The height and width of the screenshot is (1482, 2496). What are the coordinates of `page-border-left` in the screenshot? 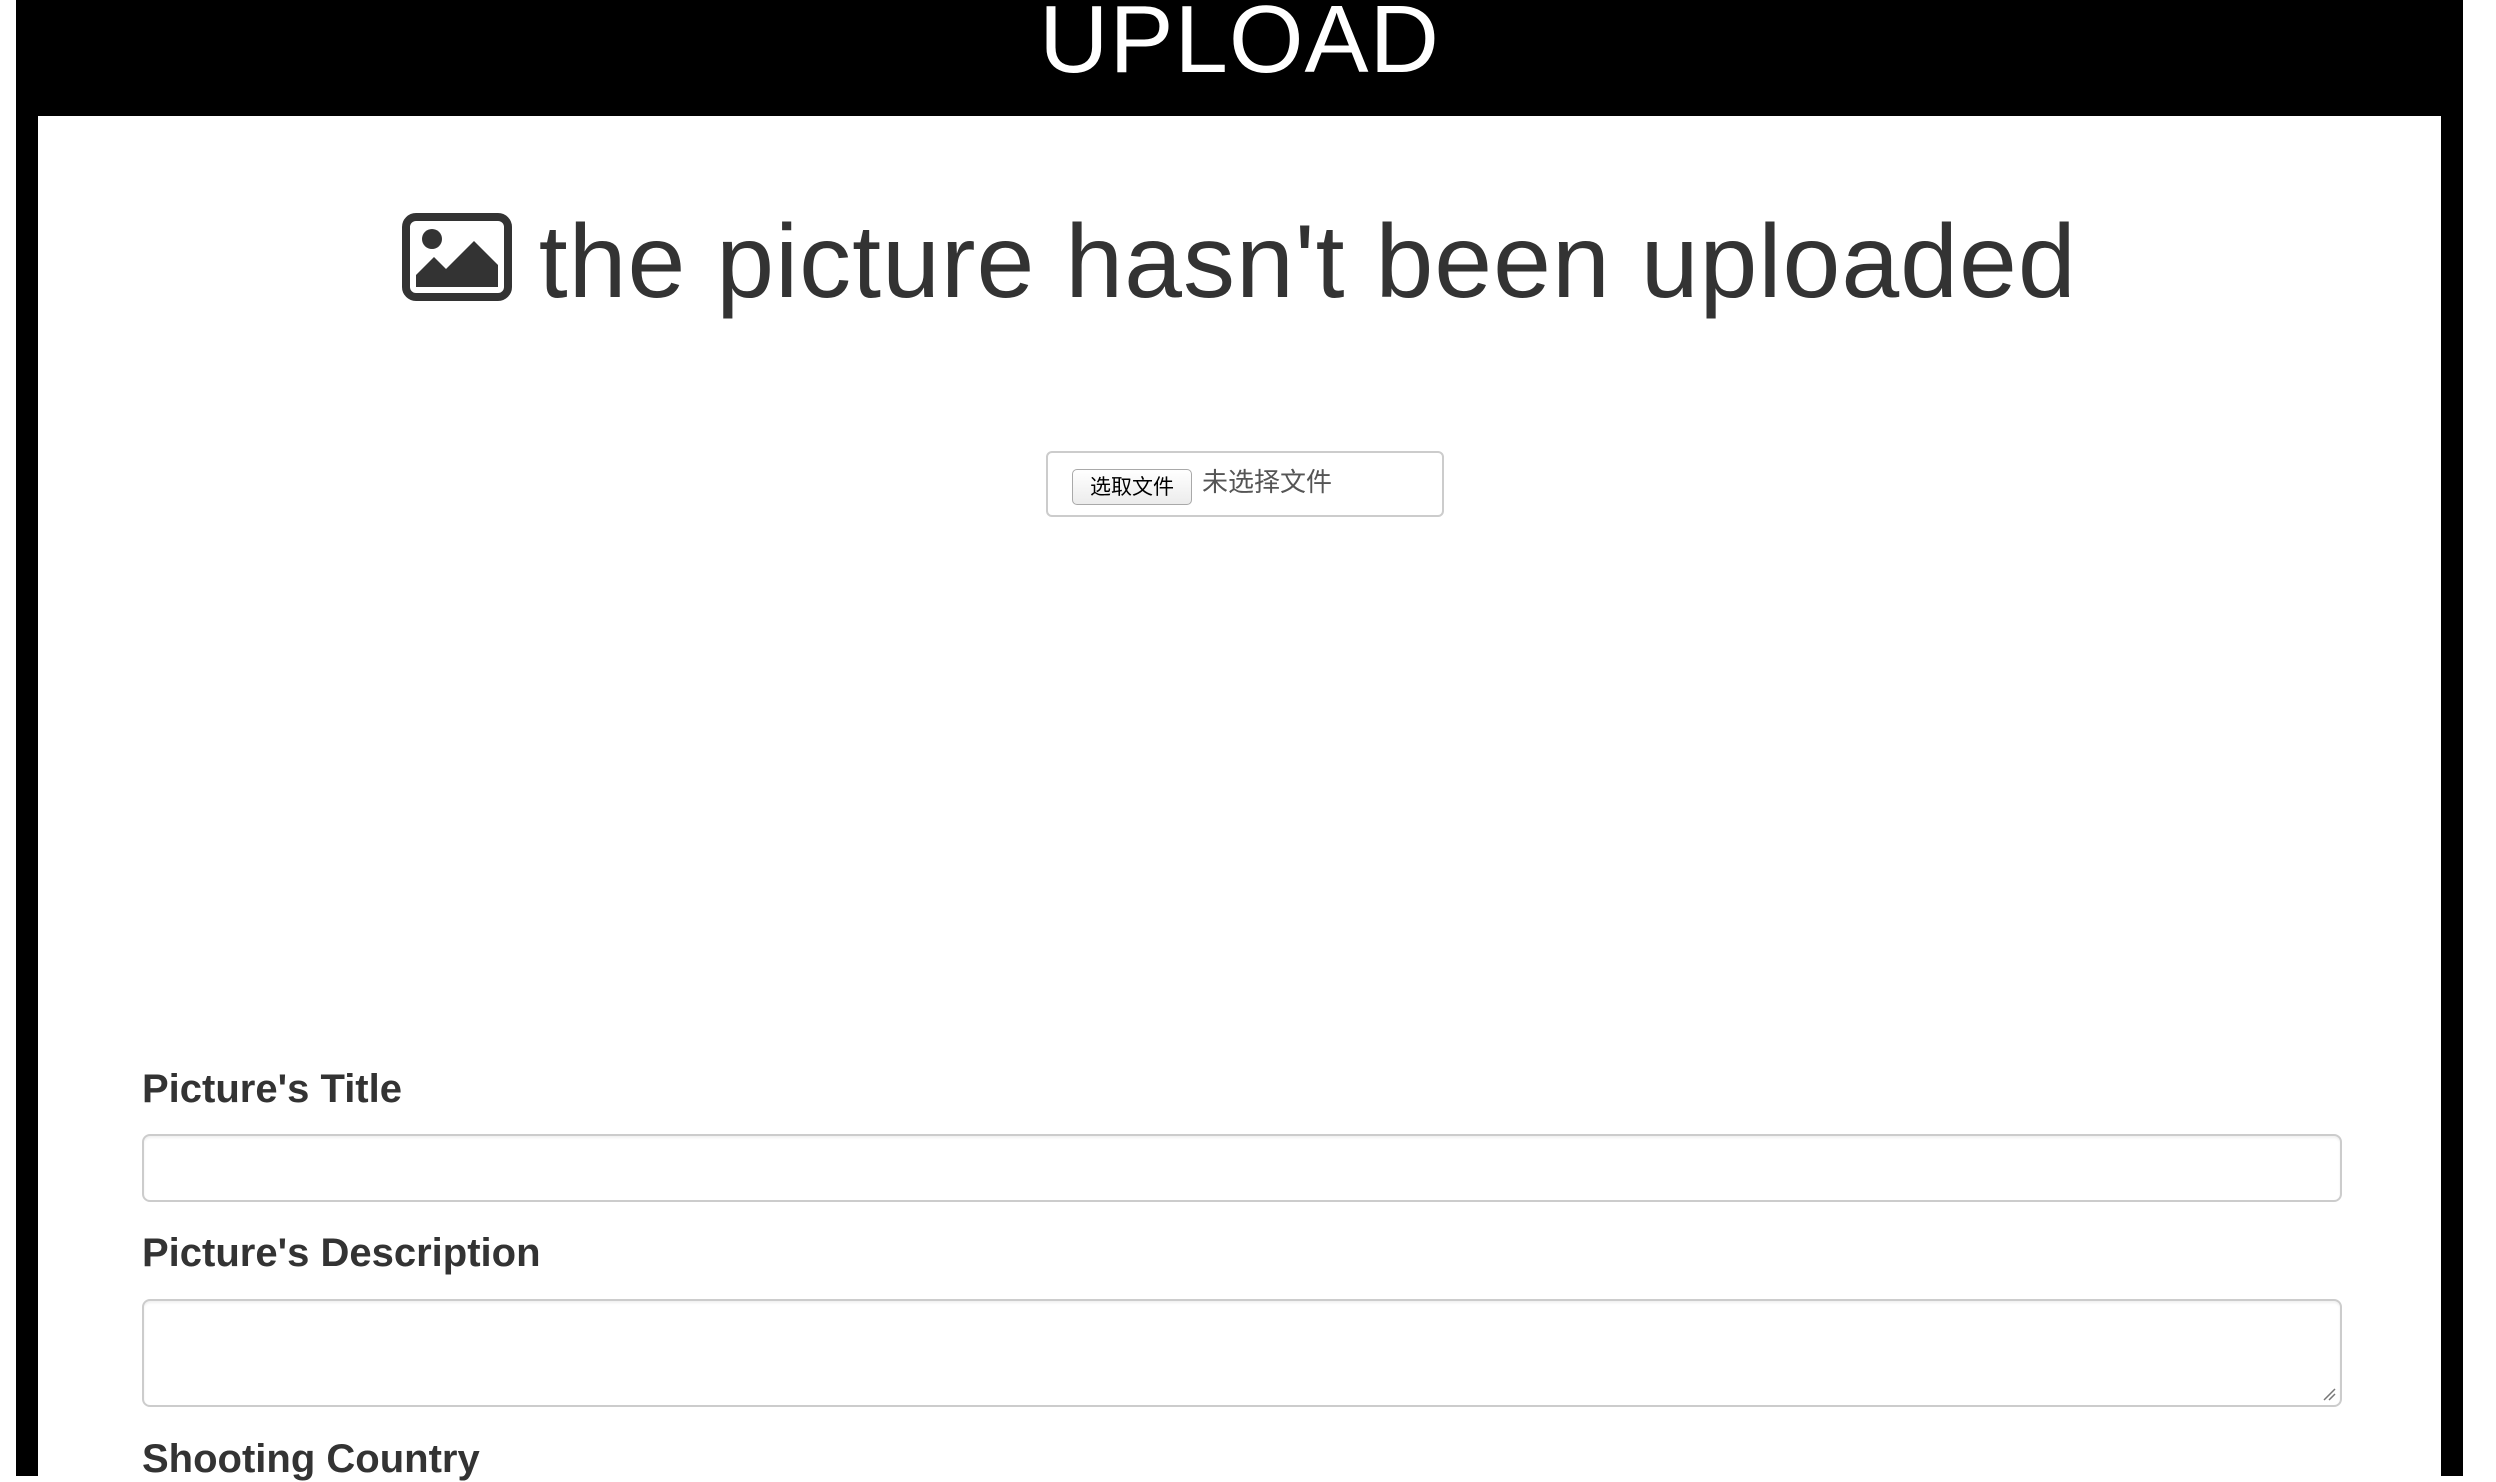 It's located at (27, 738).